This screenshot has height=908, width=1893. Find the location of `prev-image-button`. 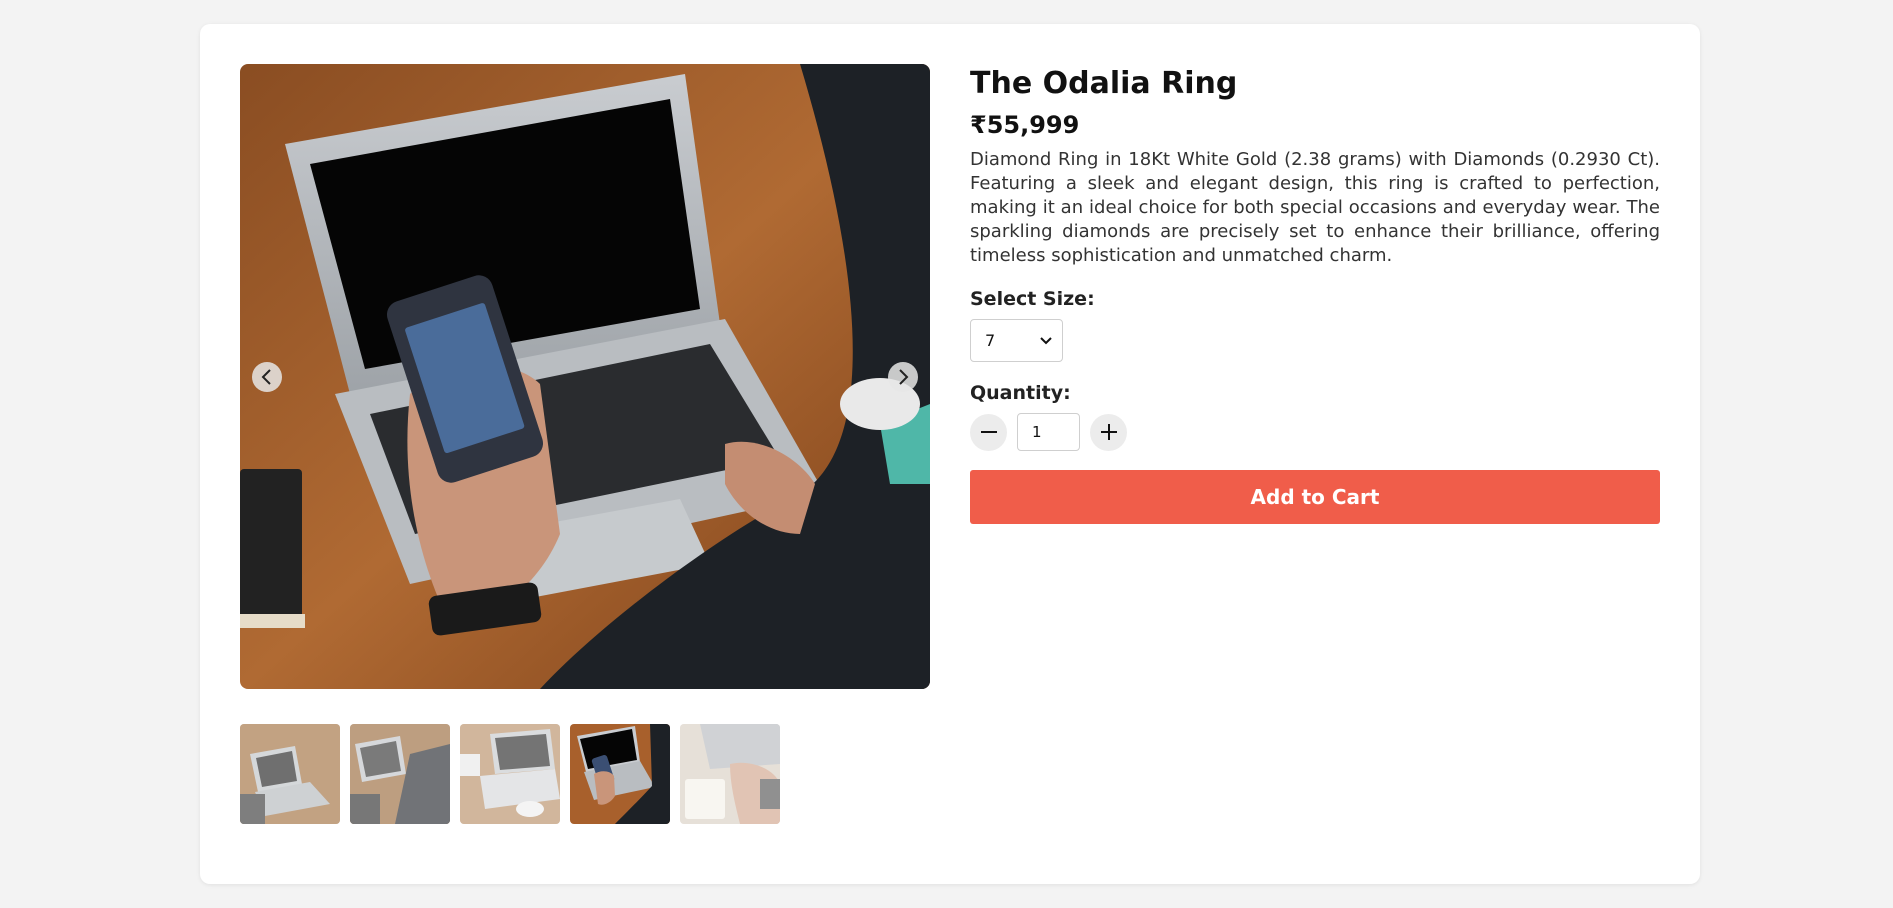

prev-image-button is located at coordinates (267, 376).